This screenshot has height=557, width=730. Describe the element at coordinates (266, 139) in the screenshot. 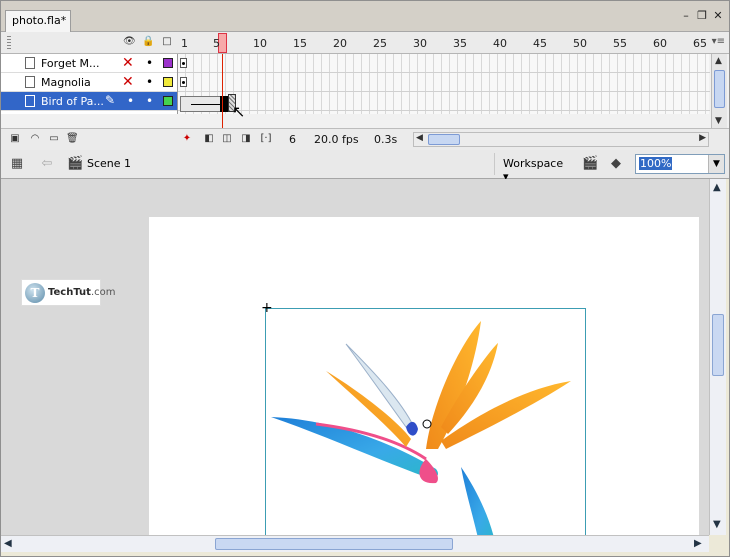

I see `modify-onion-markers-icon: [·]` at that location.